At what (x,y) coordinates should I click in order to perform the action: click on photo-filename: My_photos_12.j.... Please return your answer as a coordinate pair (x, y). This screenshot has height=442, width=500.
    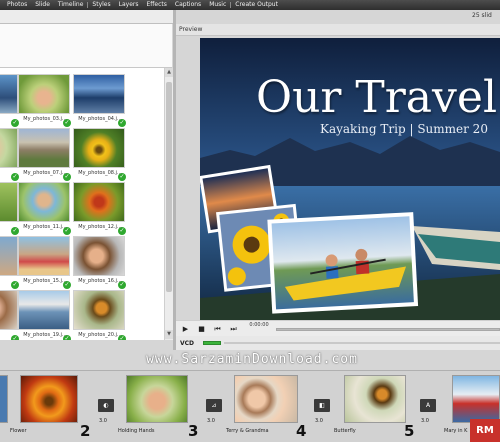
    Looking at the image, I should click on (100, 227).